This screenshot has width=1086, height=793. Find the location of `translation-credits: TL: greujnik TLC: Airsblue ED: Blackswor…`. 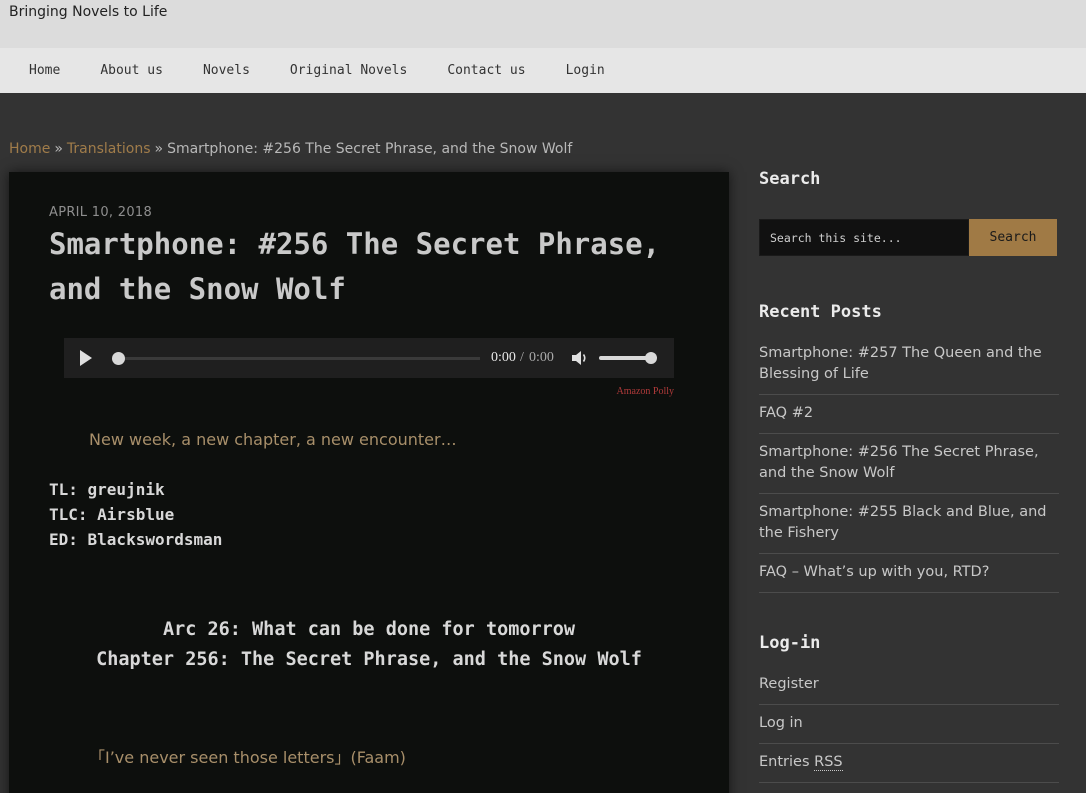

translation-credits: TL: greujnik TLC: Airsblue ED: Blackswor… is located at coordinates (135, 514).